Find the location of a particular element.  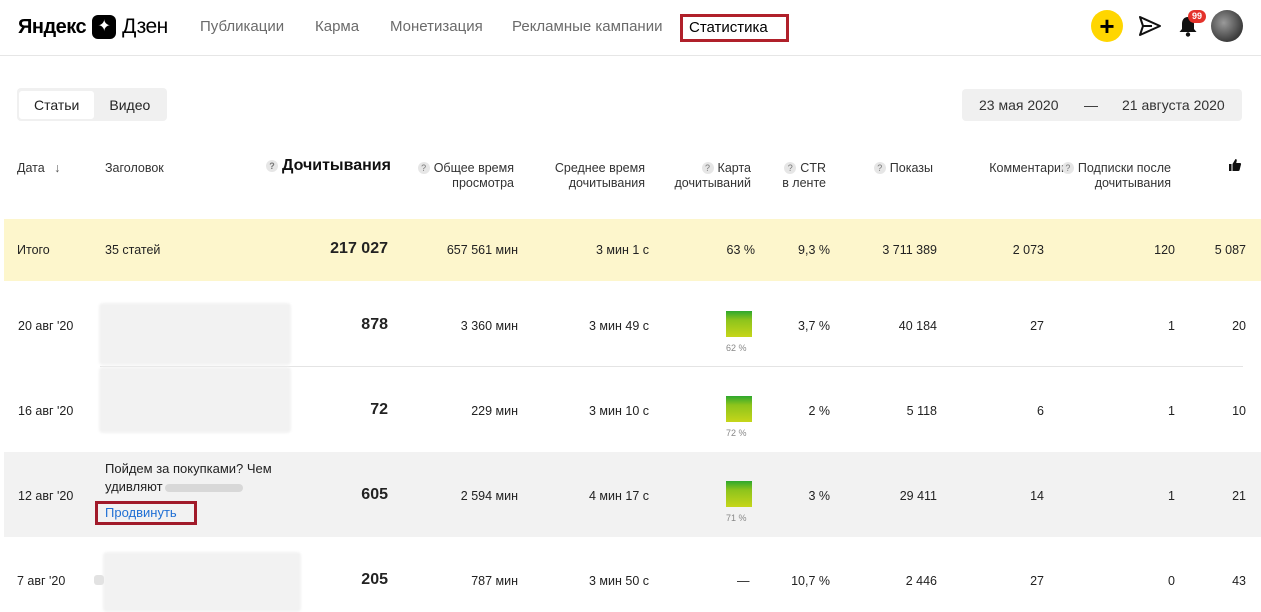

create-plus-button: + is located at coordinates (1107, 26).